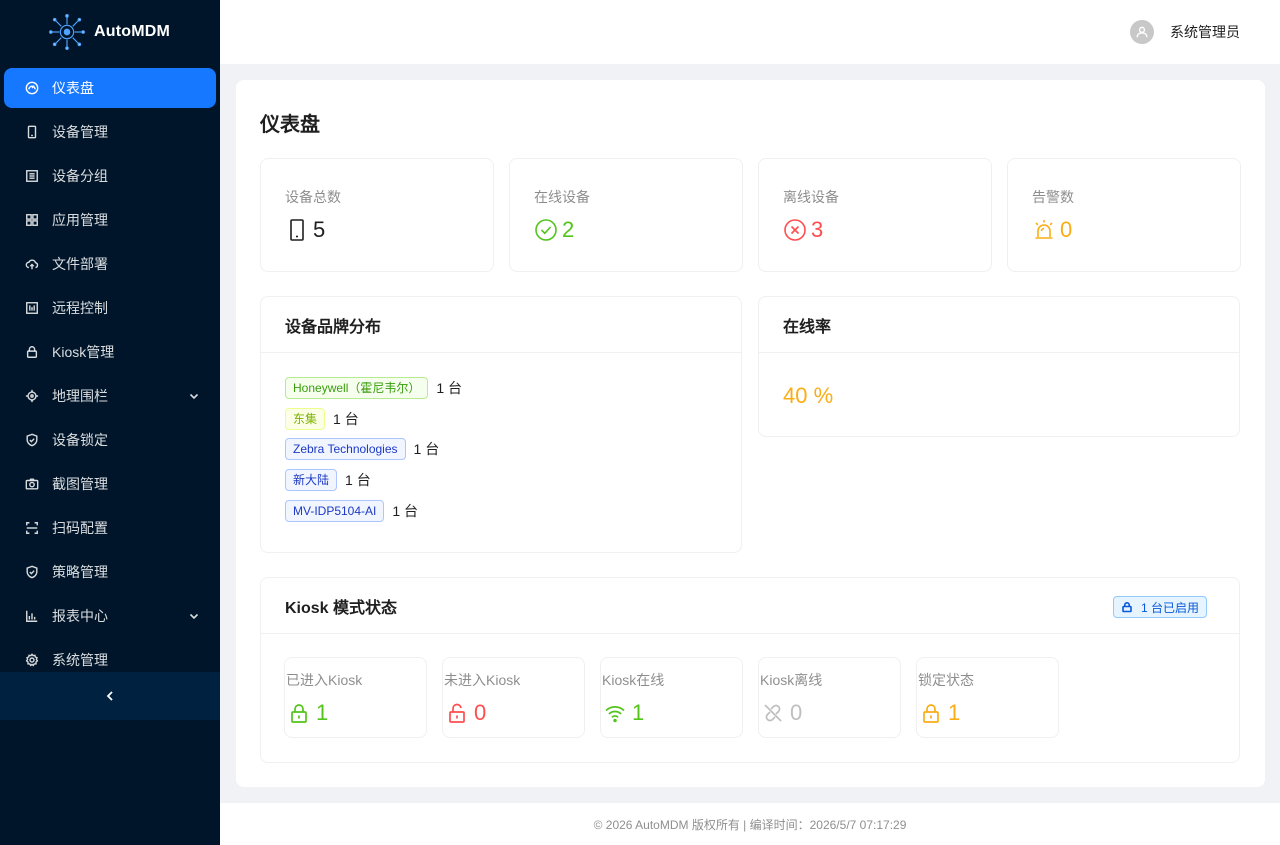 Image resolution: width=1280 pixels, height=845 pixels. Describe the element at coordinates (110, 572) in the screenshot. I see `sidebar-item-policy: 策略管理` at that location.